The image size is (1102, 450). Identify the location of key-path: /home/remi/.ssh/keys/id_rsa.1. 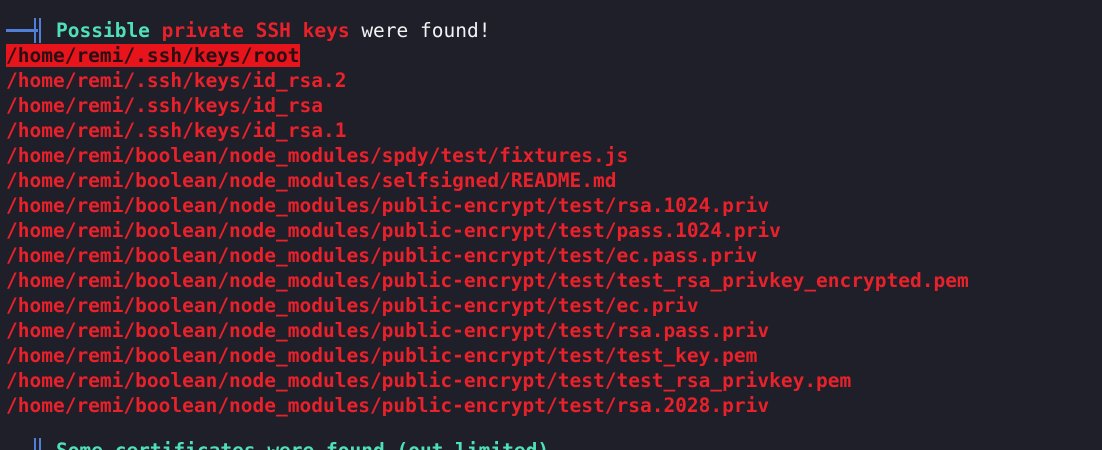
(176, 130).